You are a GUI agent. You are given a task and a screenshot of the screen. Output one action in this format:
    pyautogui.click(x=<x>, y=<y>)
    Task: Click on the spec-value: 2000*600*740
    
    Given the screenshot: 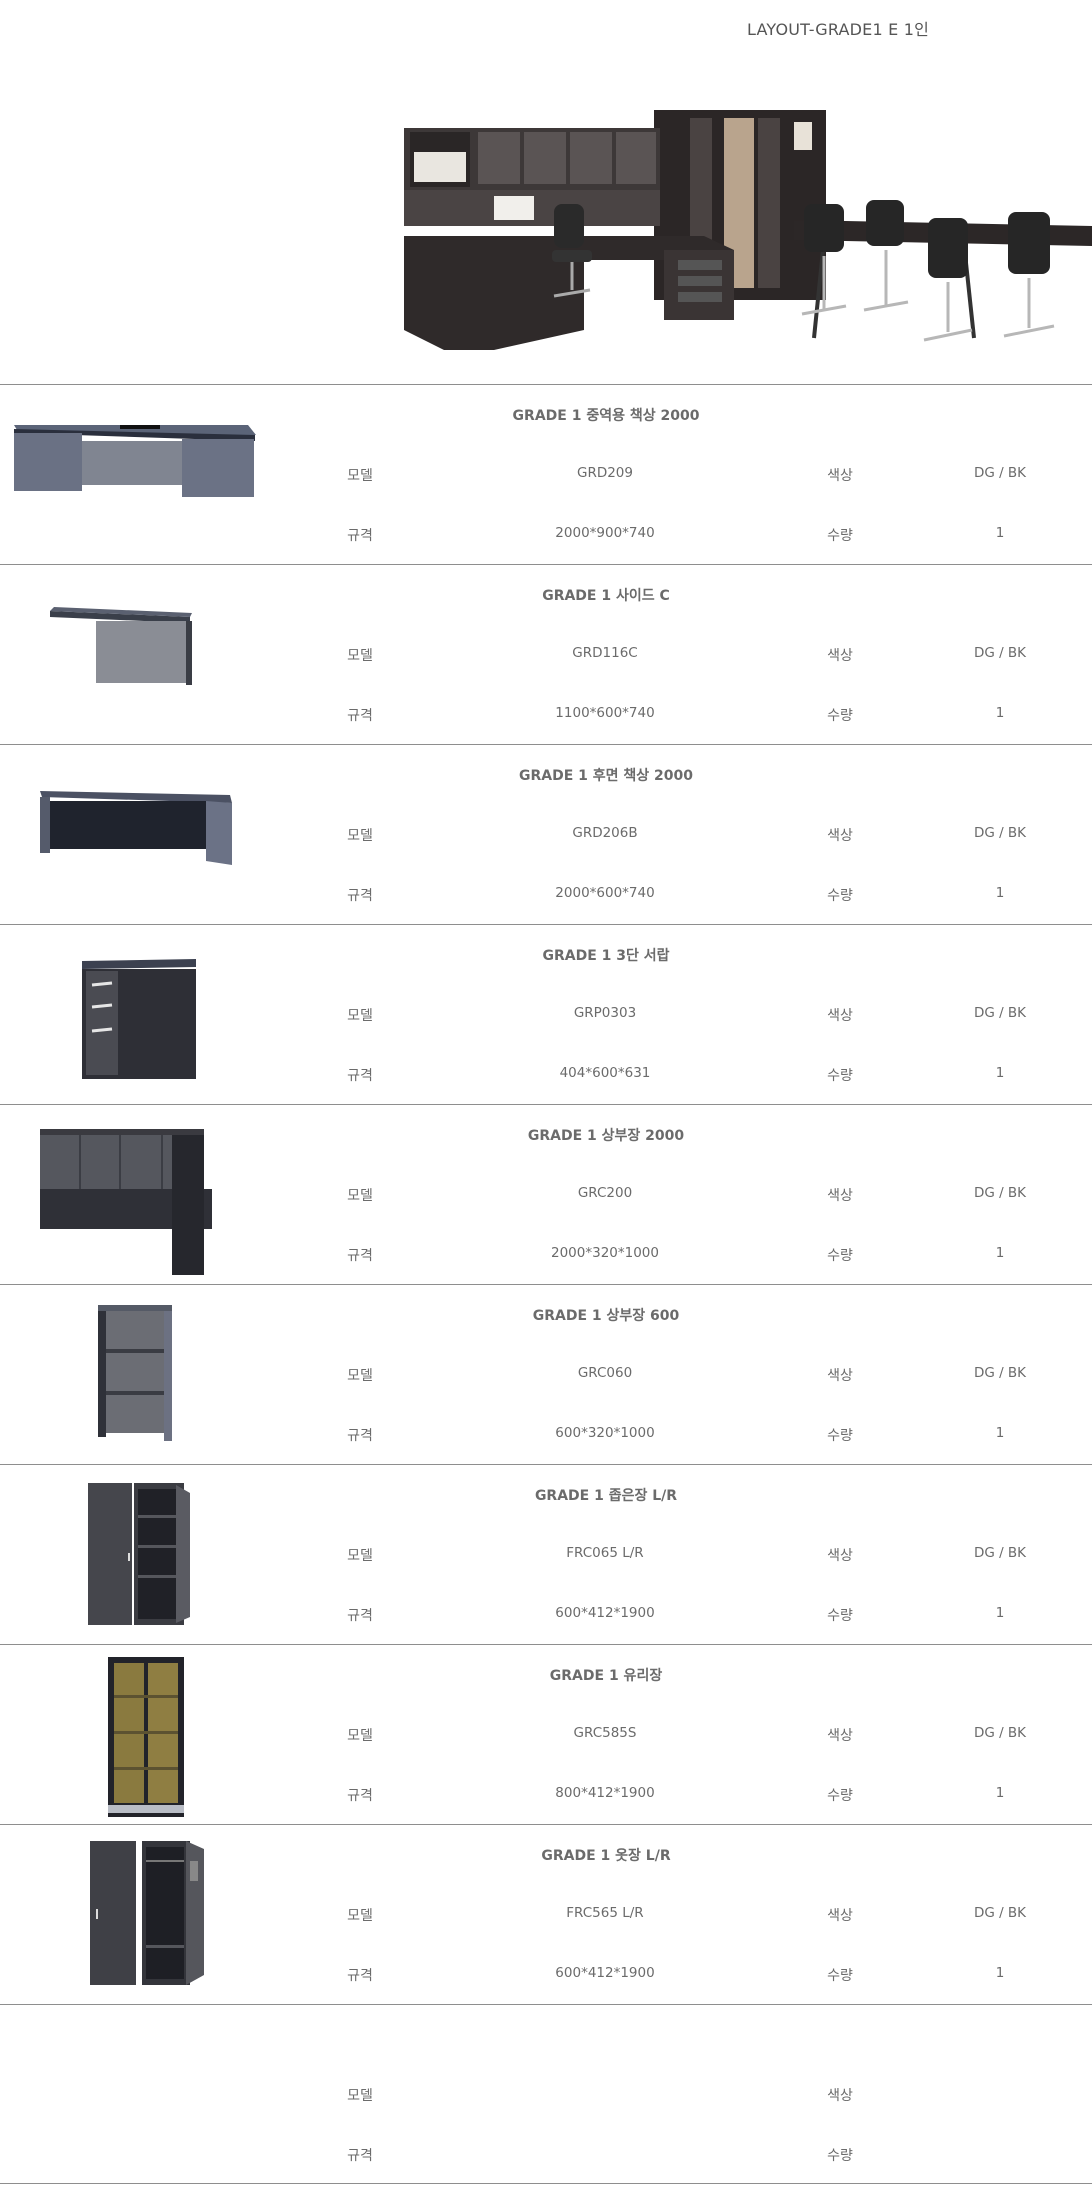 What is the action you would take?
    pyautogui.click(x=605, y=893)
    